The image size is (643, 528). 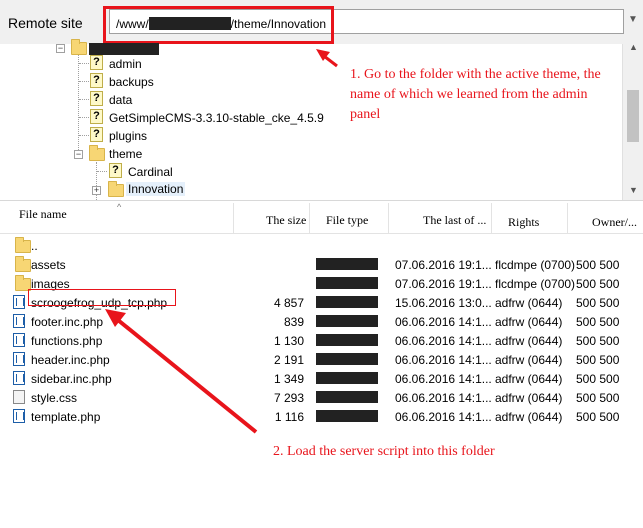 What do you see at coordinates (117, 217) in the screenshot?
I see `column-header-name: File name ^` at bounding box center [117, 217].